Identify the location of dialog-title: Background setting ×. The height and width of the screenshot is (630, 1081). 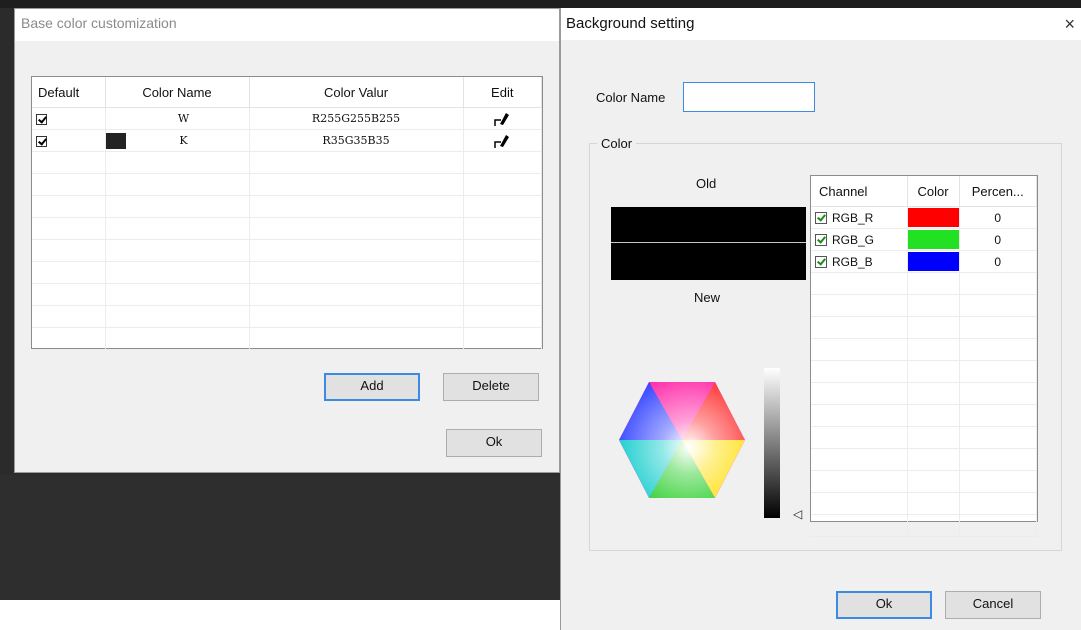
(821, 24).